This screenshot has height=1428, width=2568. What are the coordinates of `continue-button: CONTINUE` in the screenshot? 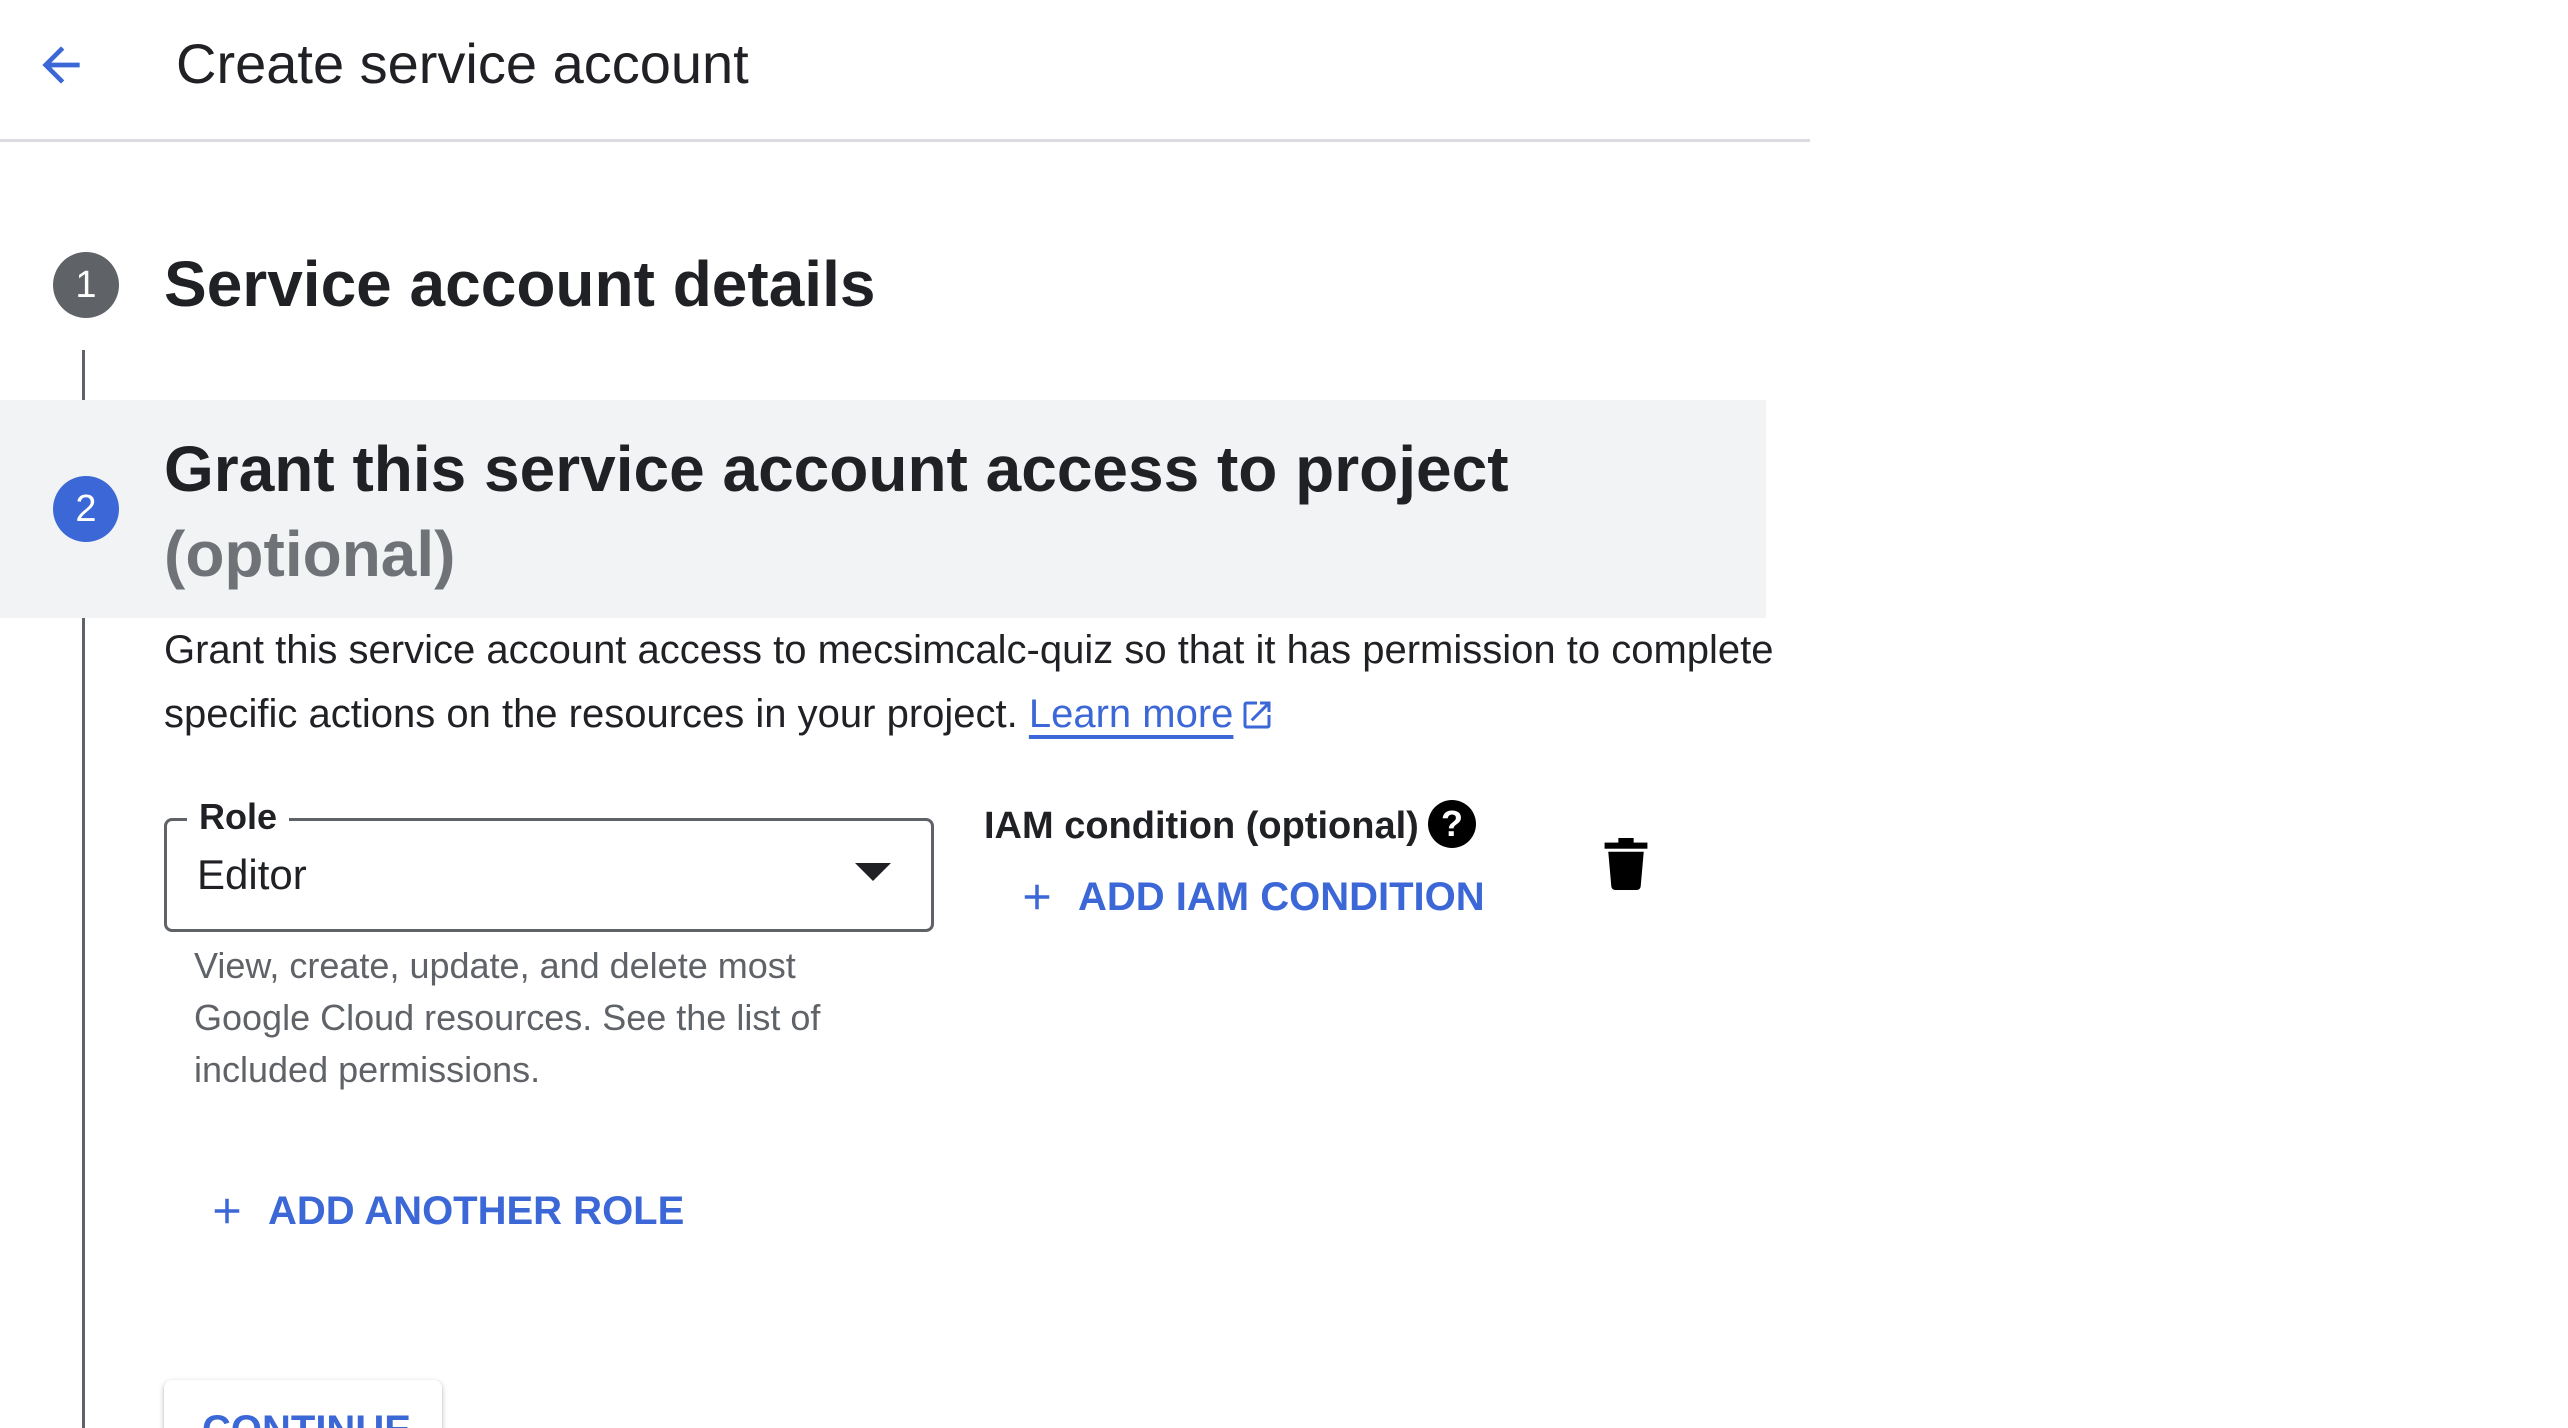 It's located at (303, 1404).